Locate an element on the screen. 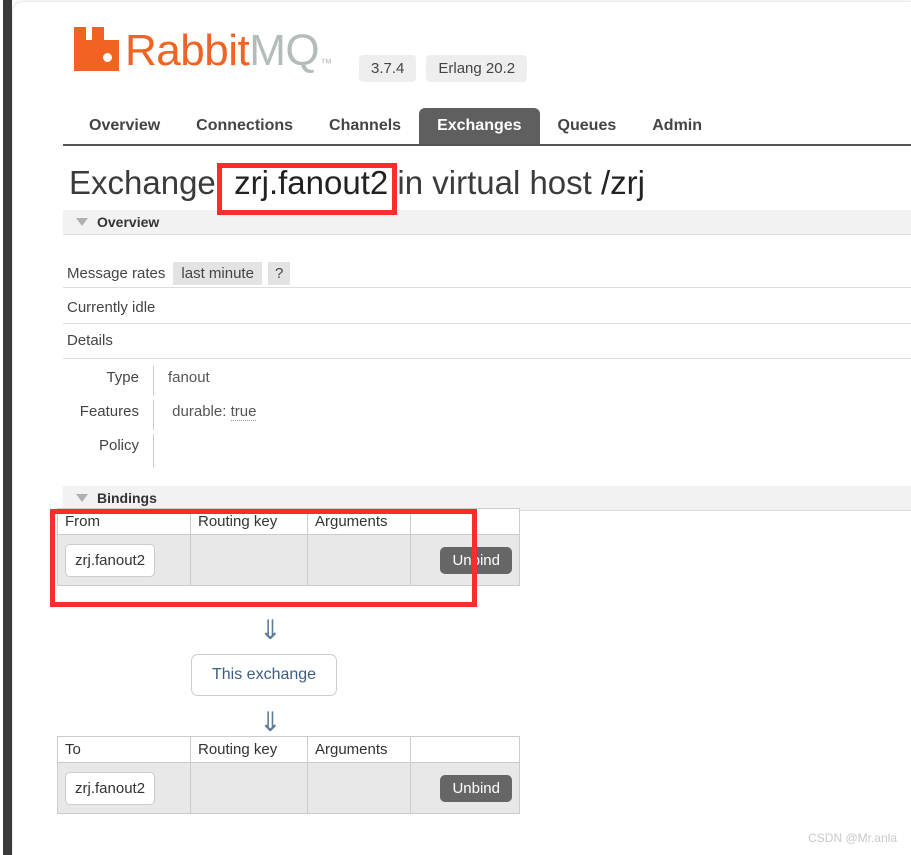 The width and height of the screenshot is (911, 855). nav-underline is located at coordinates (487, 145).